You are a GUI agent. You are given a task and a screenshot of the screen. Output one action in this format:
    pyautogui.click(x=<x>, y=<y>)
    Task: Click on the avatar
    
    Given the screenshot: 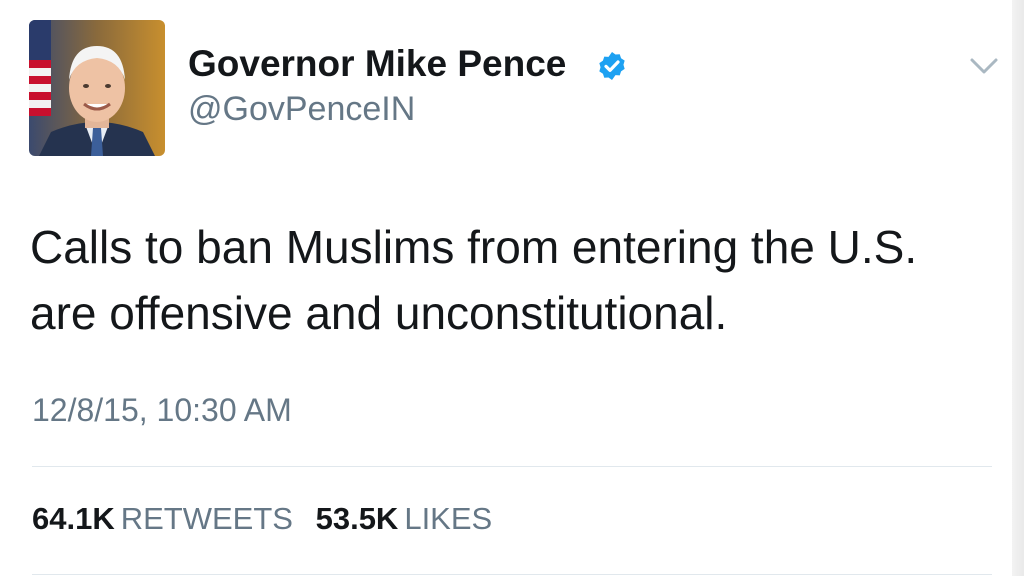 What is the action you would take?
    pyautogui.click(x=97, y=88)
    